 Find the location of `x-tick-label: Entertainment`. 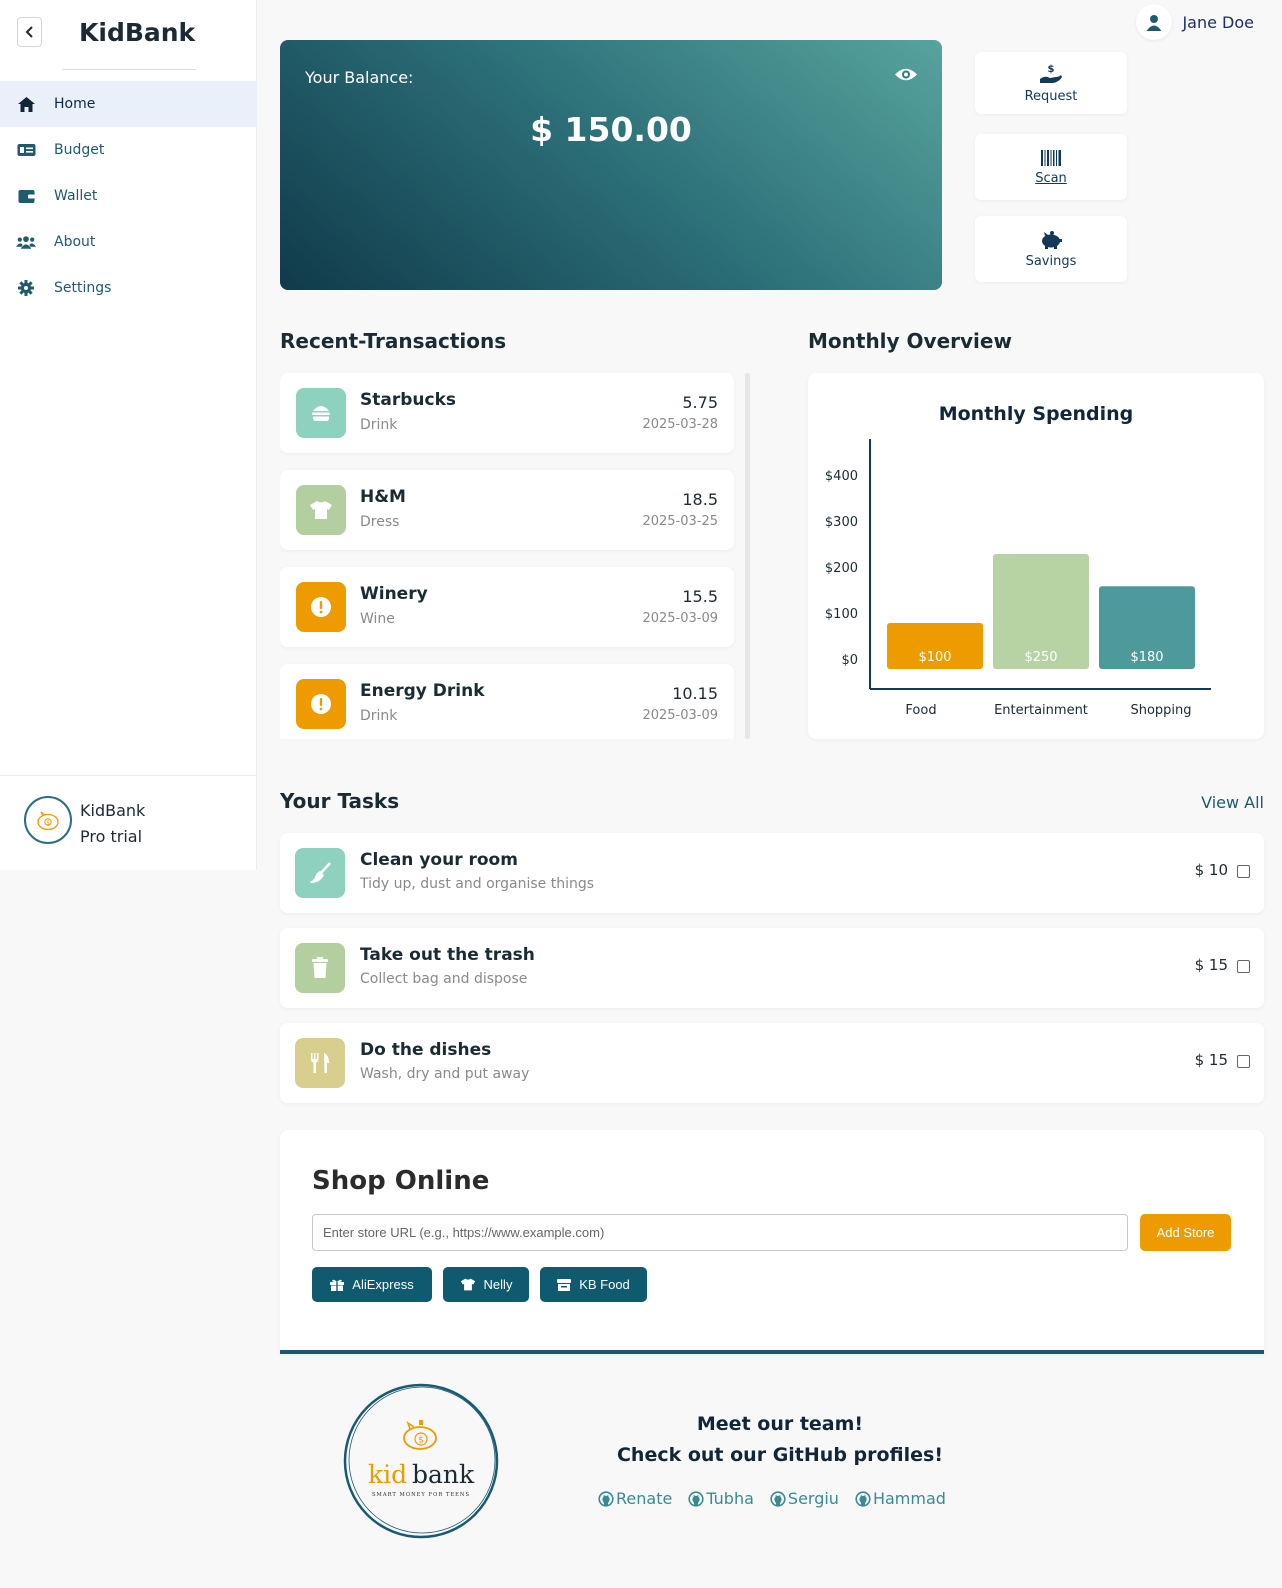

x-tick-label: Entertainment is located at coordinates (1041, 710).